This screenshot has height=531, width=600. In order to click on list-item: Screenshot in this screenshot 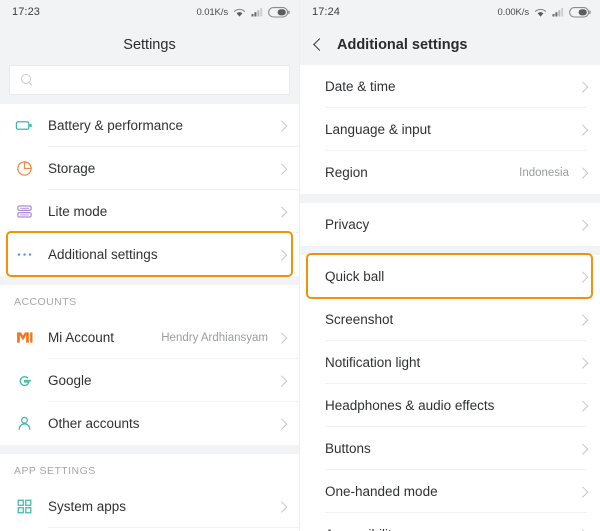, I will do `click(450, 319)`.